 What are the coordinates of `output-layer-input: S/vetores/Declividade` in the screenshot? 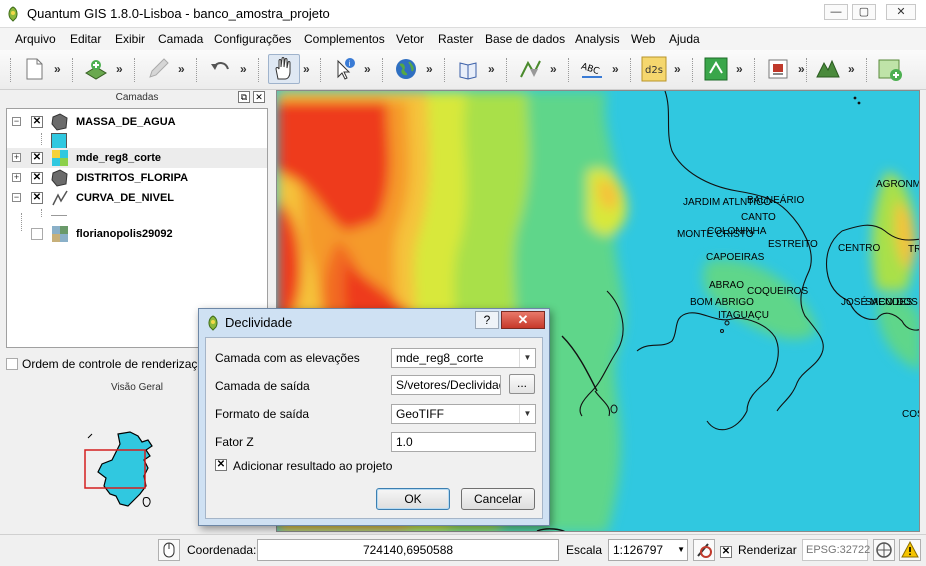 It's located at (446, 385).